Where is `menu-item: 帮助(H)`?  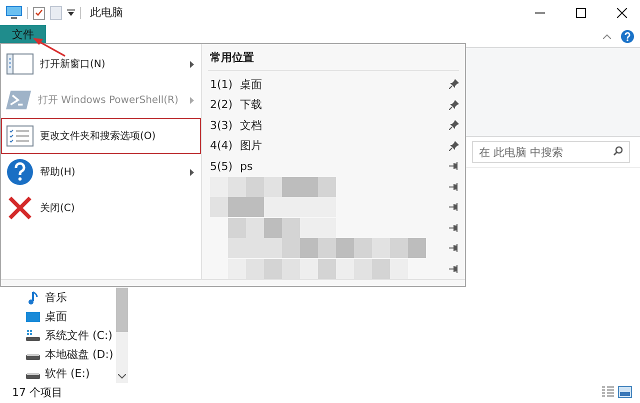 menu-item: 帮助(H) is located at coordinates (101, 172).